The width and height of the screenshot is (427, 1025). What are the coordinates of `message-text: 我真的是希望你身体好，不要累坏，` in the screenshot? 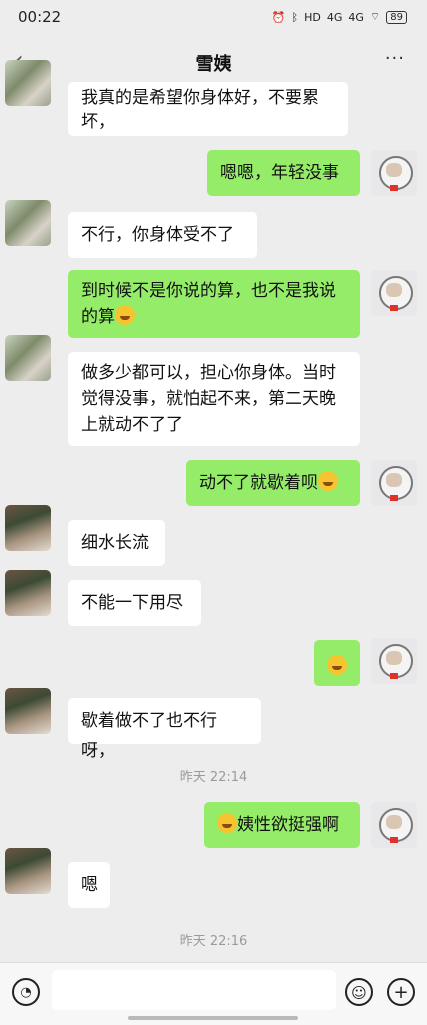 It's located at (200, 110).